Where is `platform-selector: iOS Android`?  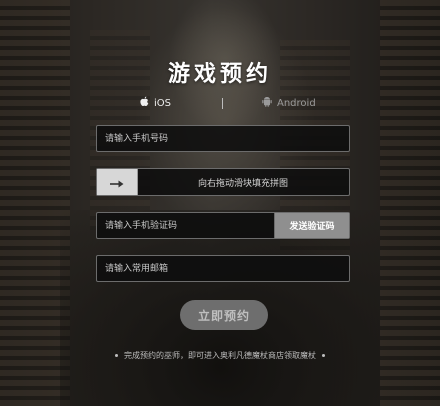 platform-selector: iOS Android is located at coordinates (220, 104).